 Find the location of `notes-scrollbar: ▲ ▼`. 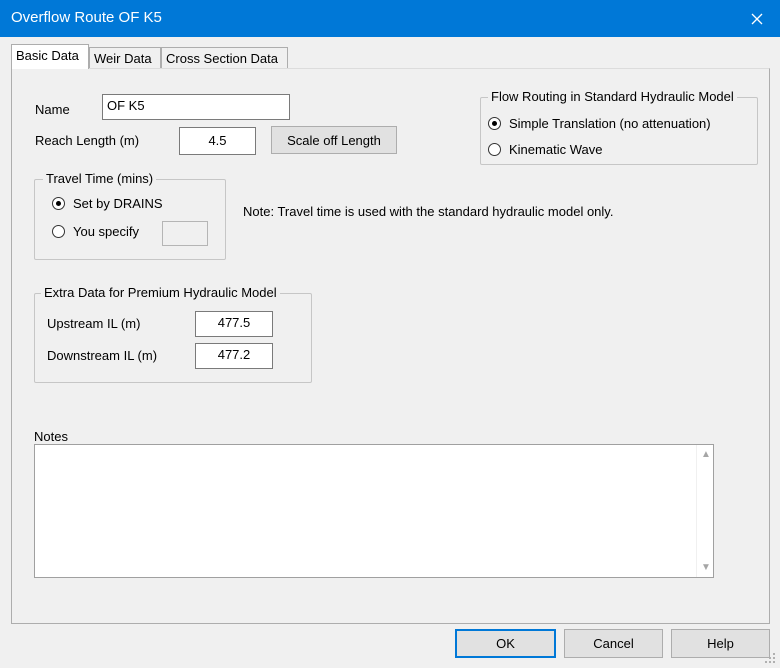

notes-scrollbar: ▲ ▼ is located at coordinates (704, 511).